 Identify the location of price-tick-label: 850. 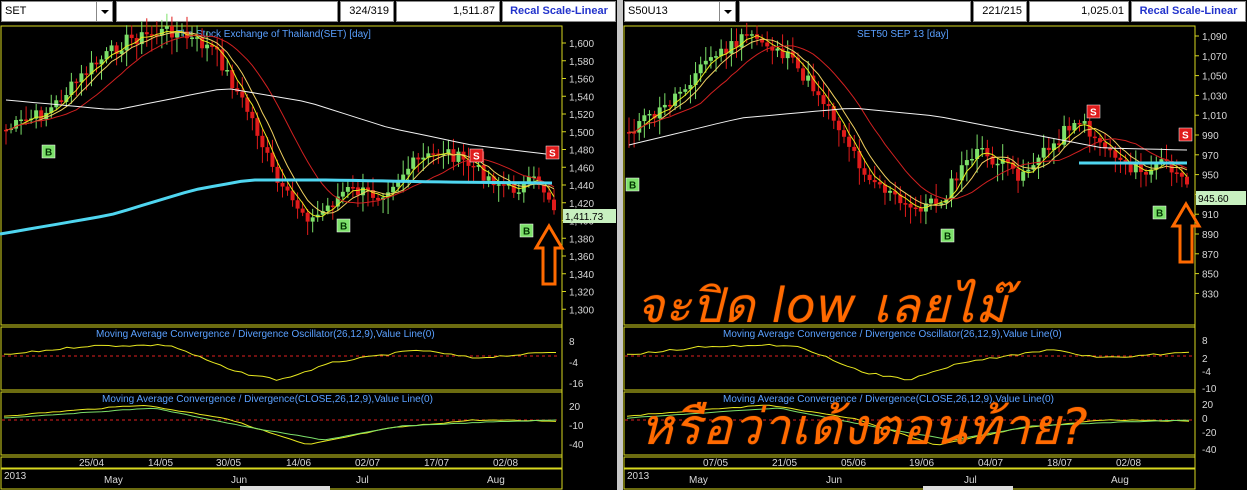
(1210, 275).